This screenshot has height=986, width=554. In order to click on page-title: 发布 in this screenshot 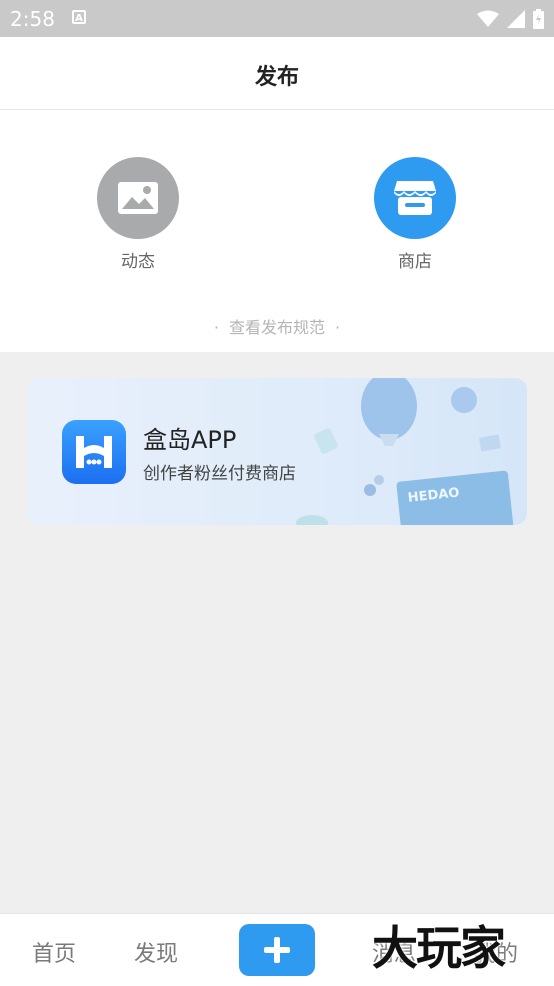, I will do `click(276, 77)`.